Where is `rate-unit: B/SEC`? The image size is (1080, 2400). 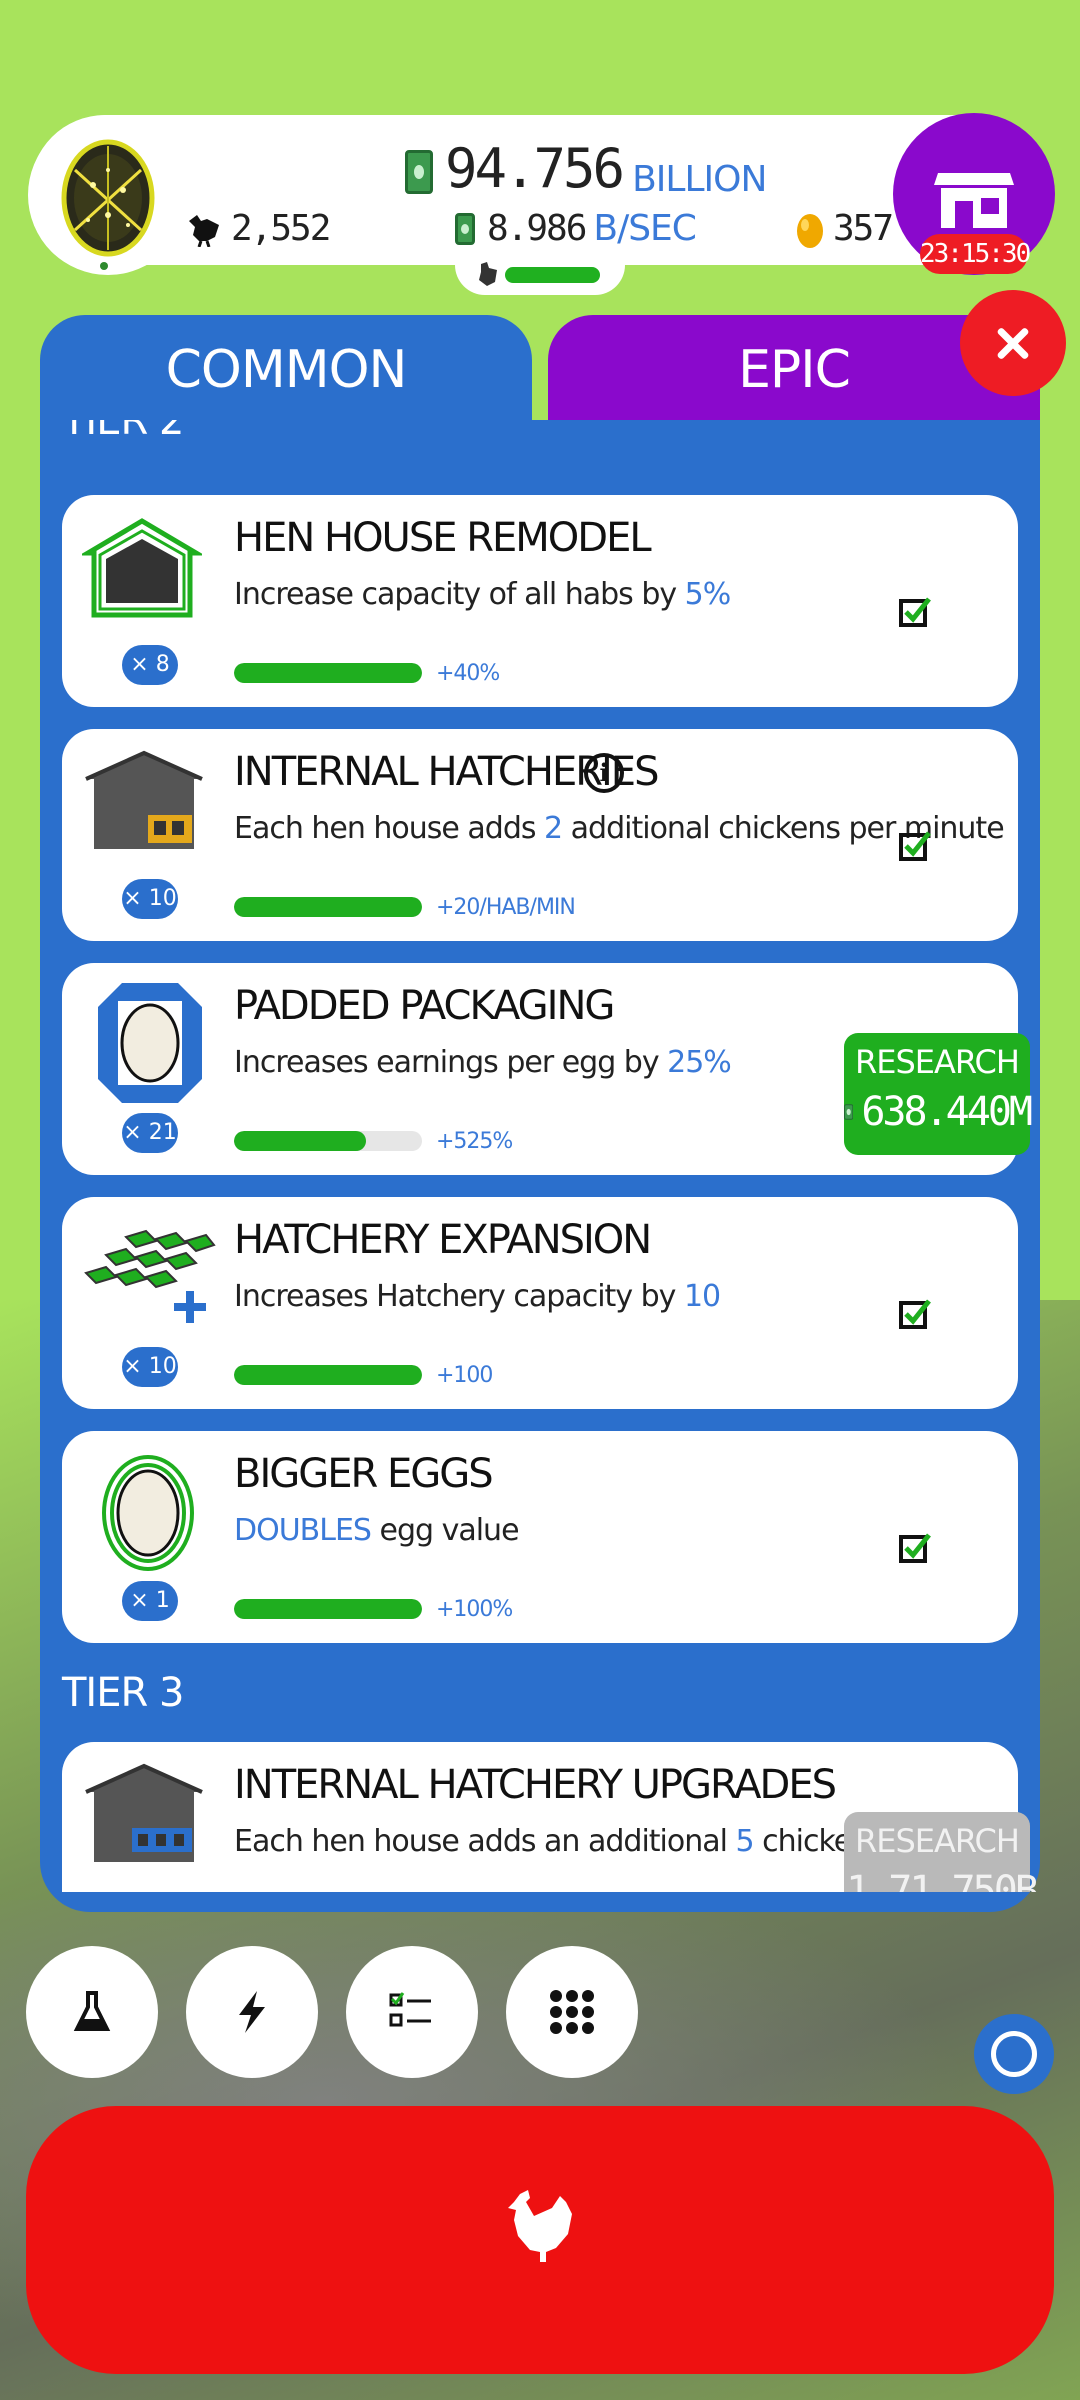 rate-unit: B/SEC is located at coordinates (645, 228).